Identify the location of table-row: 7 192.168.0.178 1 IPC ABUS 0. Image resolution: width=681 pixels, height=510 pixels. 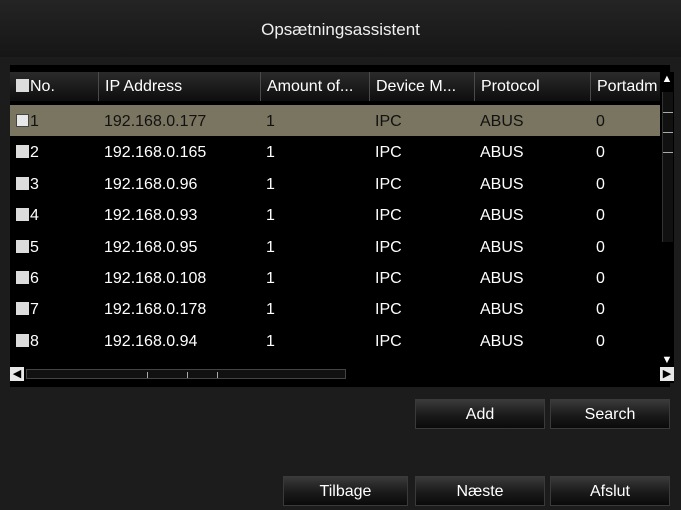
(335, 308).